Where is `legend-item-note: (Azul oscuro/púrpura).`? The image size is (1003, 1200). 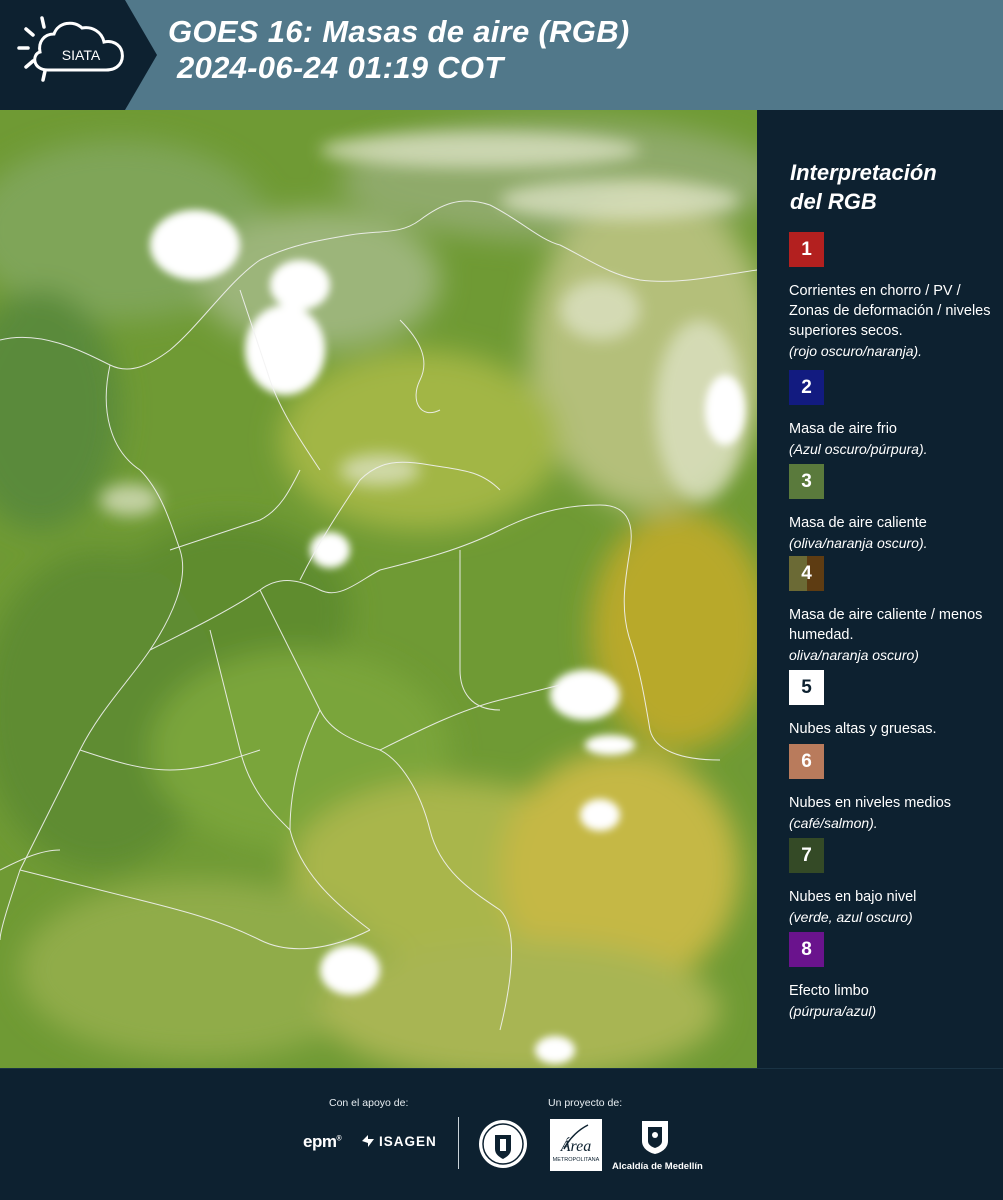 legend-item-note: (Azul oscuro/púrpura). is located at coordinates (858, 449).